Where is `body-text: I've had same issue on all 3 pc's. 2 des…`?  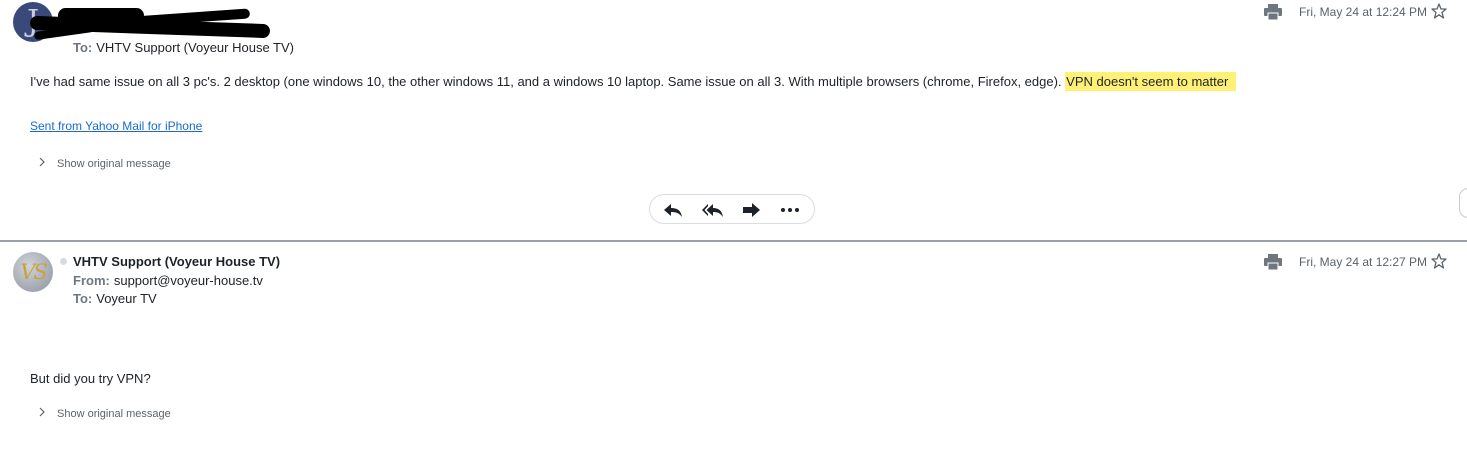 body-text: I've had same issue on all 3 pc's. 2 des… is located at coordinates (546, 81).